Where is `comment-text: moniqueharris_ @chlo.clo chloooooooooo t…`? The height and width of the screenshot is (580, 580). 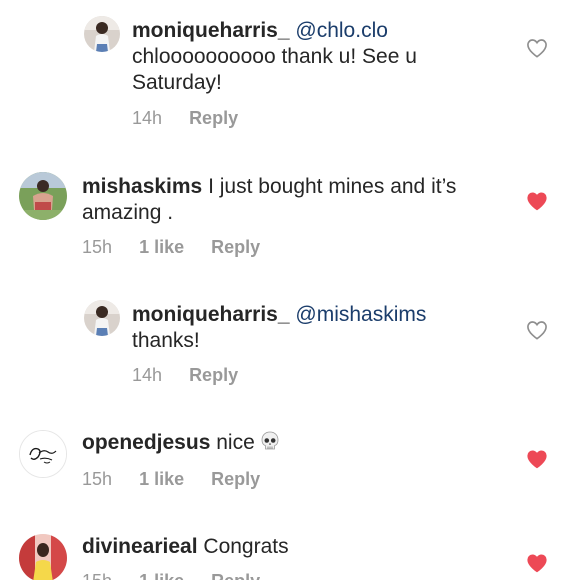
comment-text: moniqueharris_ @chlo.clo chloooooooooo t… is located at coordinates (322, 57).